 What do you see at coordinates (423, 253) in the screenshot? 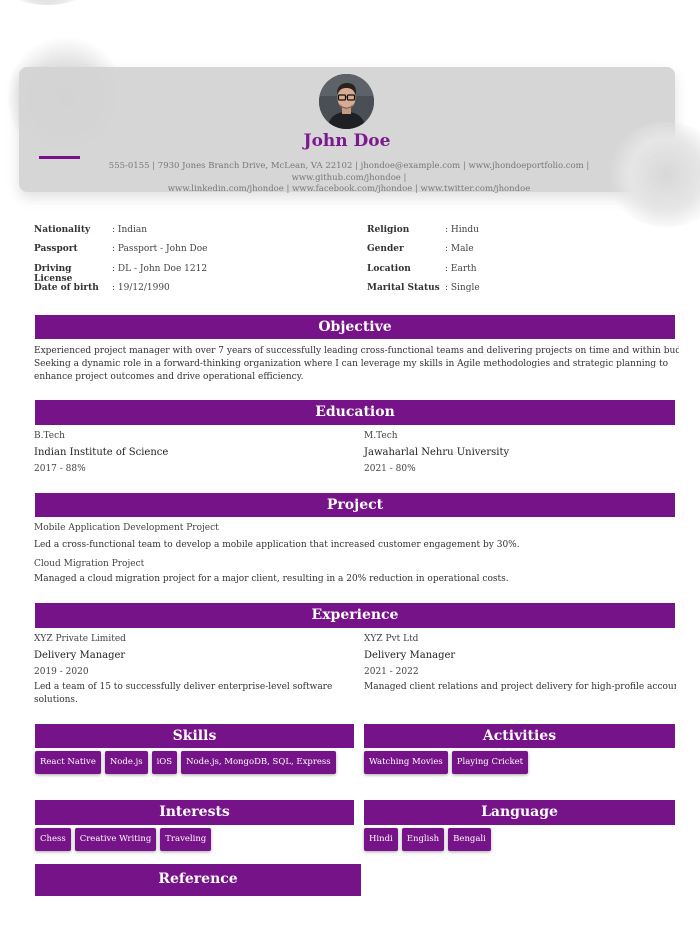
I see `info-row: Gender : Male` at bounding box center [423, 253].